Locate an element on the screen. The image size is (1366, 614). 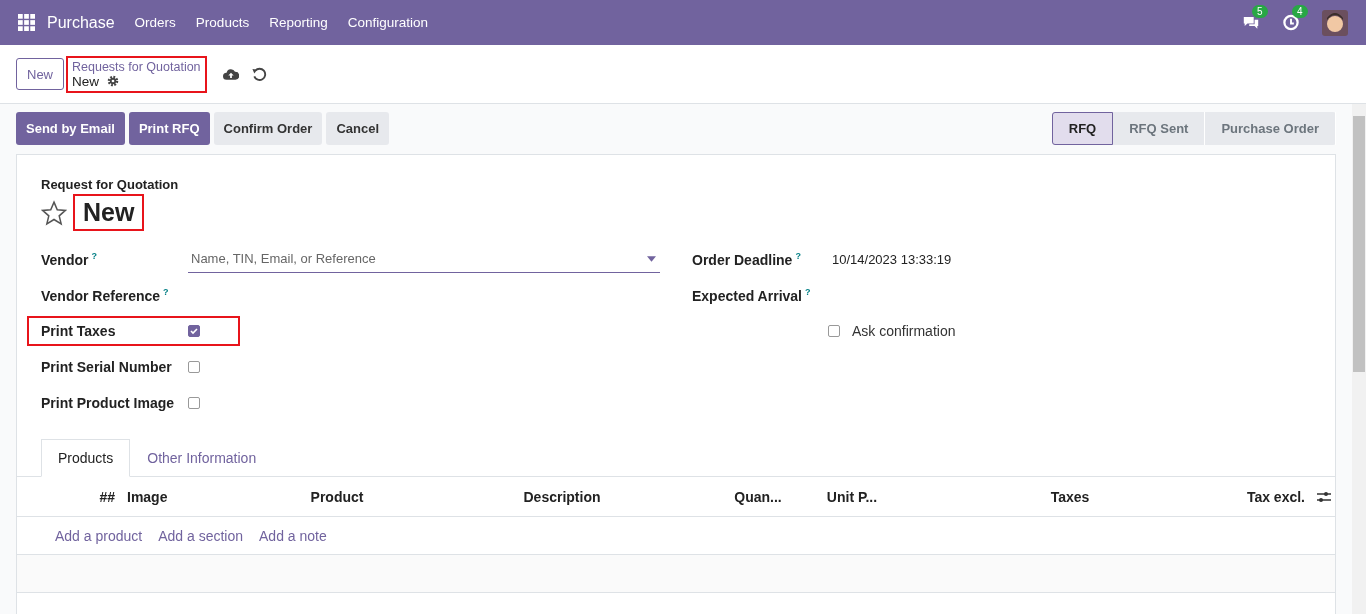
vendor-field: Name, TIN, Email, or Reference is located at coordinates (417, 258).